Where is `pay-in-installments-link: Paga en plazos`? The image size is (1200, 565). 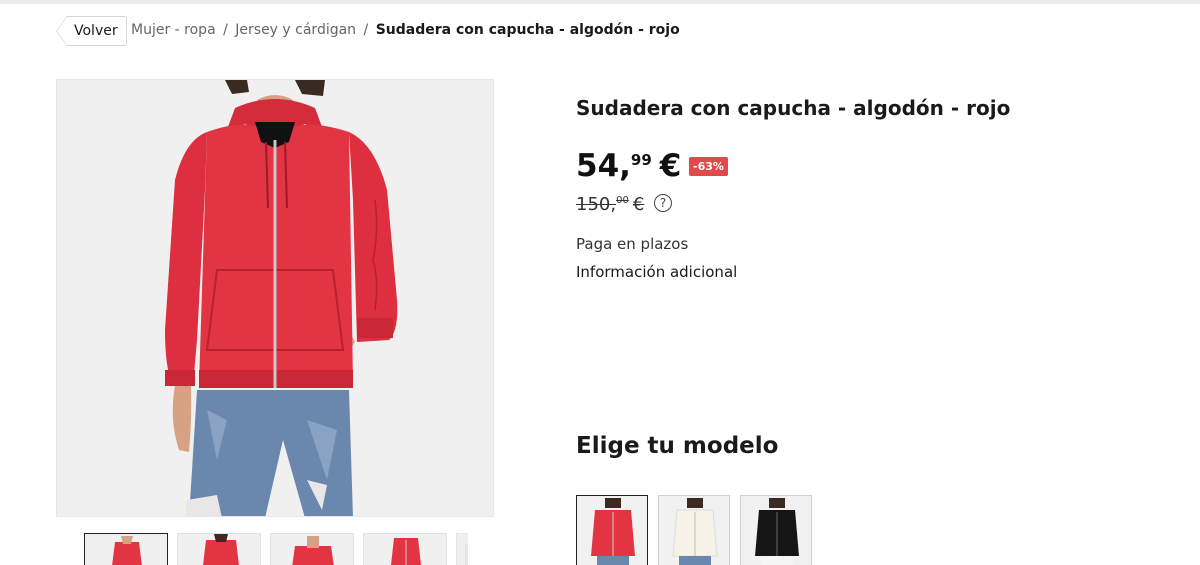 pay-in-installments-link: Paga en plazos is located at coordinates (632, 244).